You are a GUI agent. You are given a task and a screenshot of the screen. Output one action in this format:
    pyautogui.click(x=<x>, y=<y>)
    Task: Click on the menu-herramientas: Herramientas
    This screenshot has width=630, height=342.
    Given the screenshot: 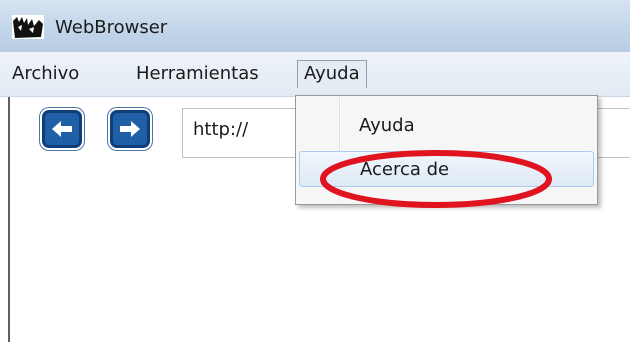 What is the action you would take?
    pyautogui.click(x=197, y=74)
    